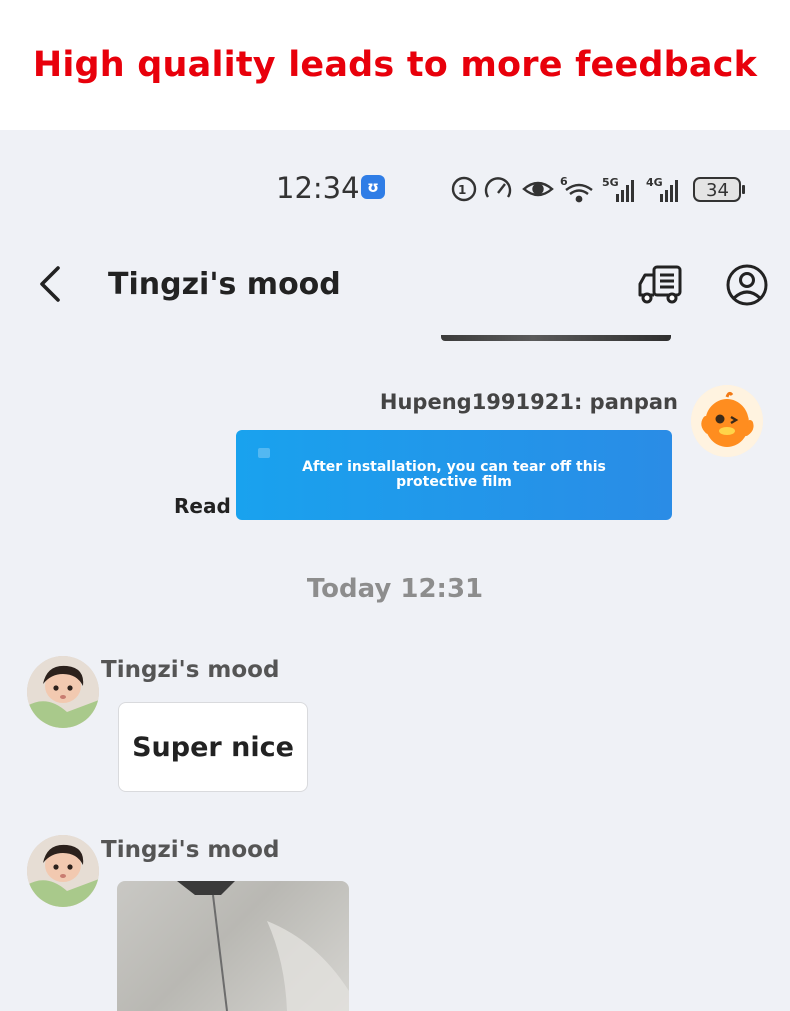  Describe the element at coordinates (318, 188) in the screenshot. I see `status-time: 12:34` at that location.